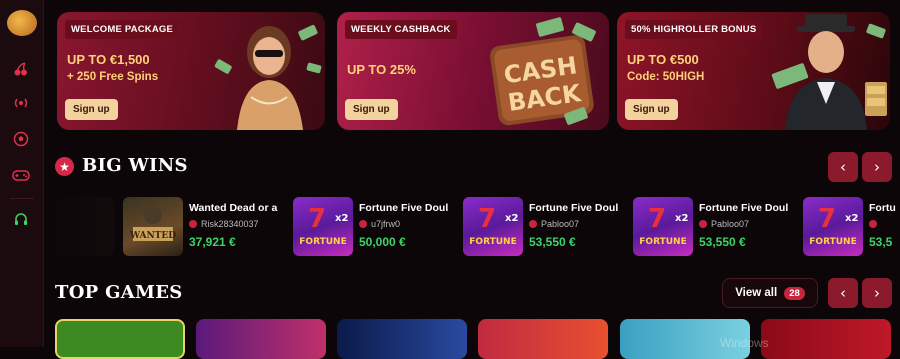 This screenshot has height=359, width=900. Describe the element at coordinates (756, 293) in the screenshot. I see `view-all-label: View all` at that location.